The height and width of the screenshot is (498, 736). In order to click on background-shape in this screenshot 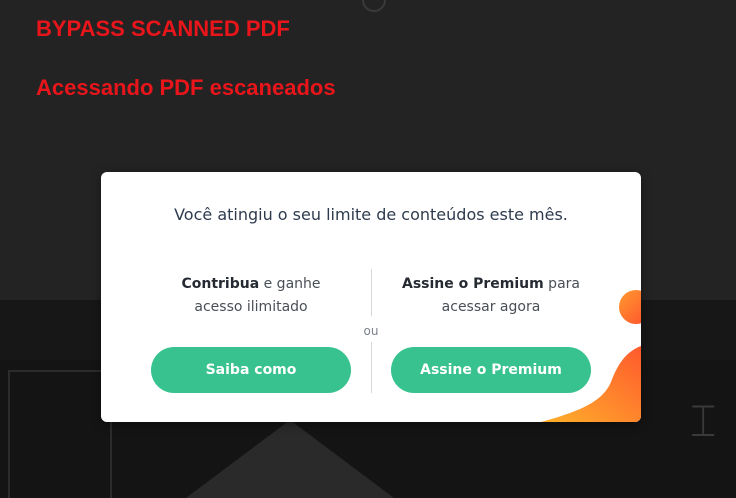, I will do `click(290, 459)`.